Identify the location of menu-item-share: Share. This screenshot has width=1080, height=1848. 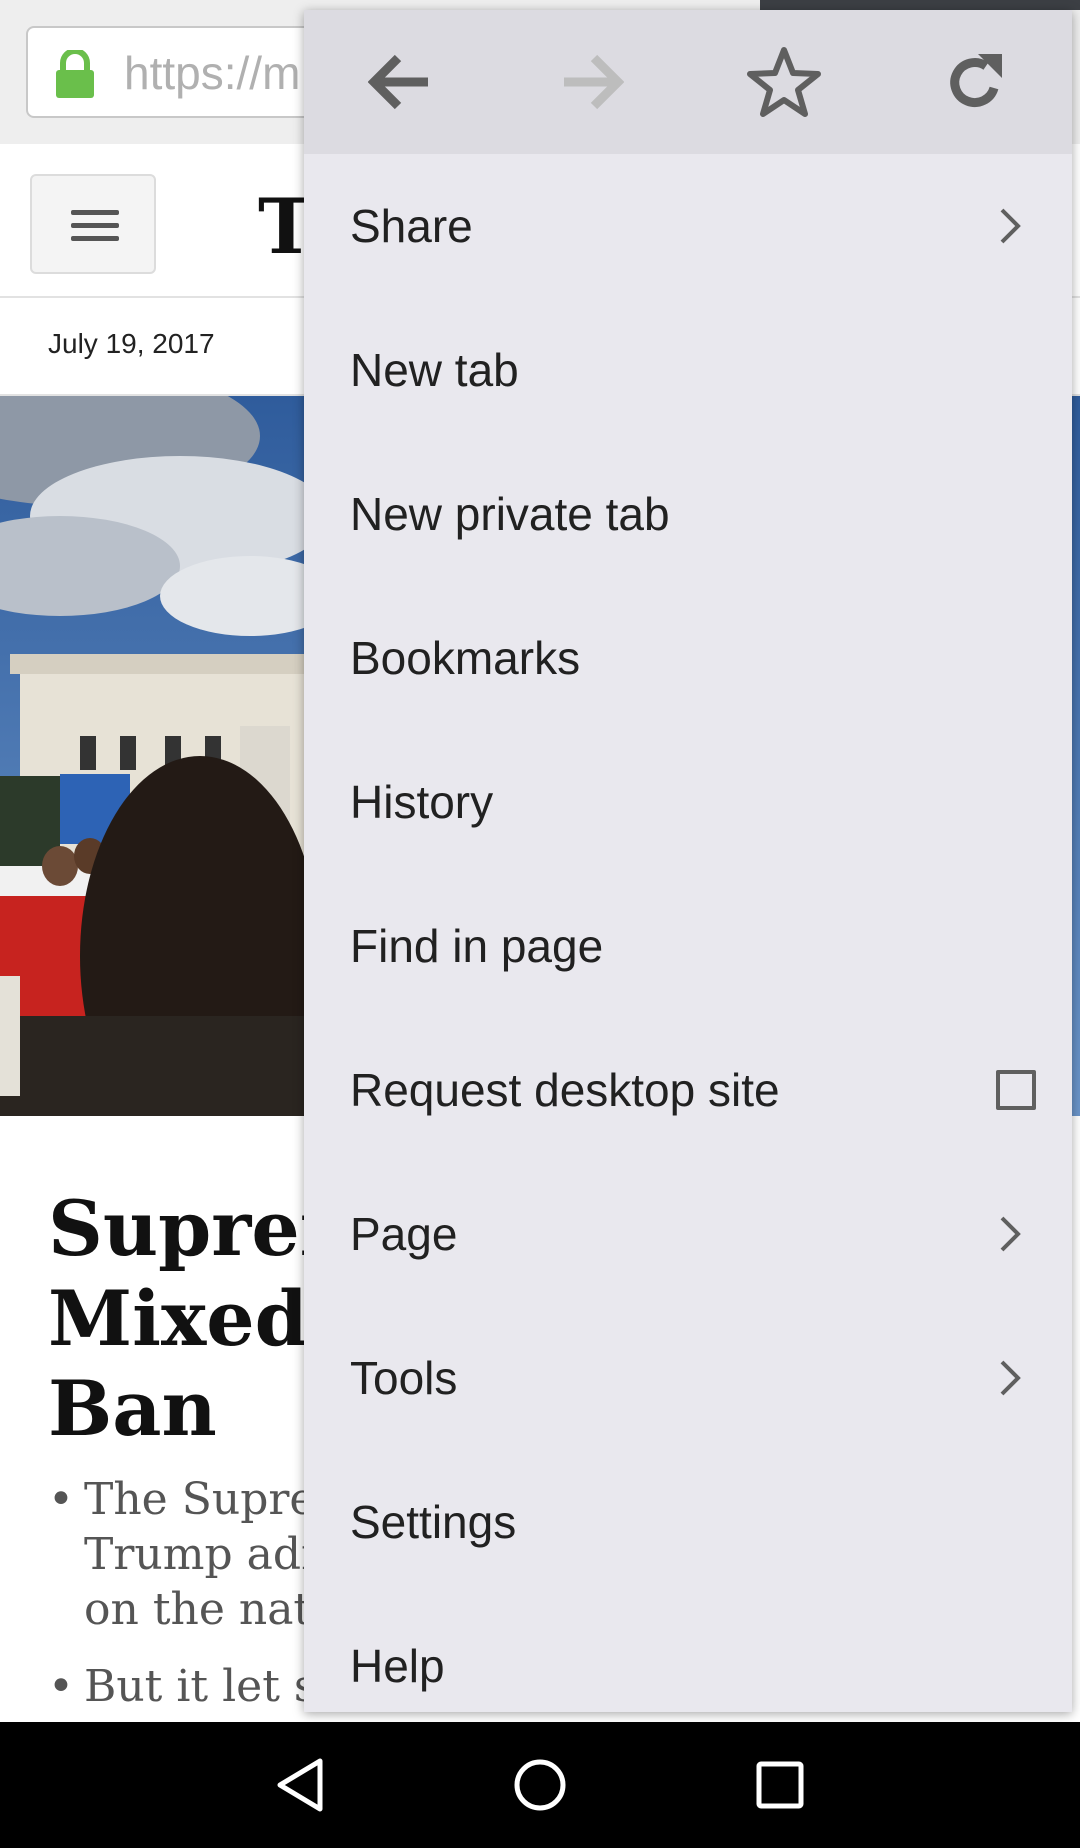
(688, 226).